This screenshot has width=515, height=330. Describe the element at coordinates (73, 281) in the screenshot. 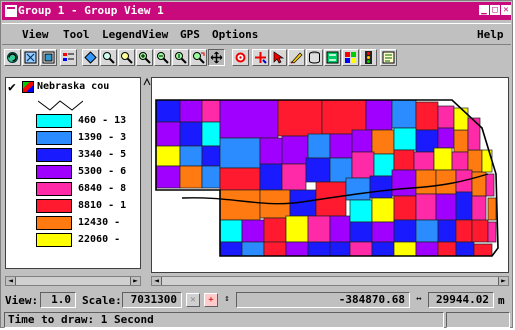

I see `legend-hscrollbar: ◄ ►` at that location.